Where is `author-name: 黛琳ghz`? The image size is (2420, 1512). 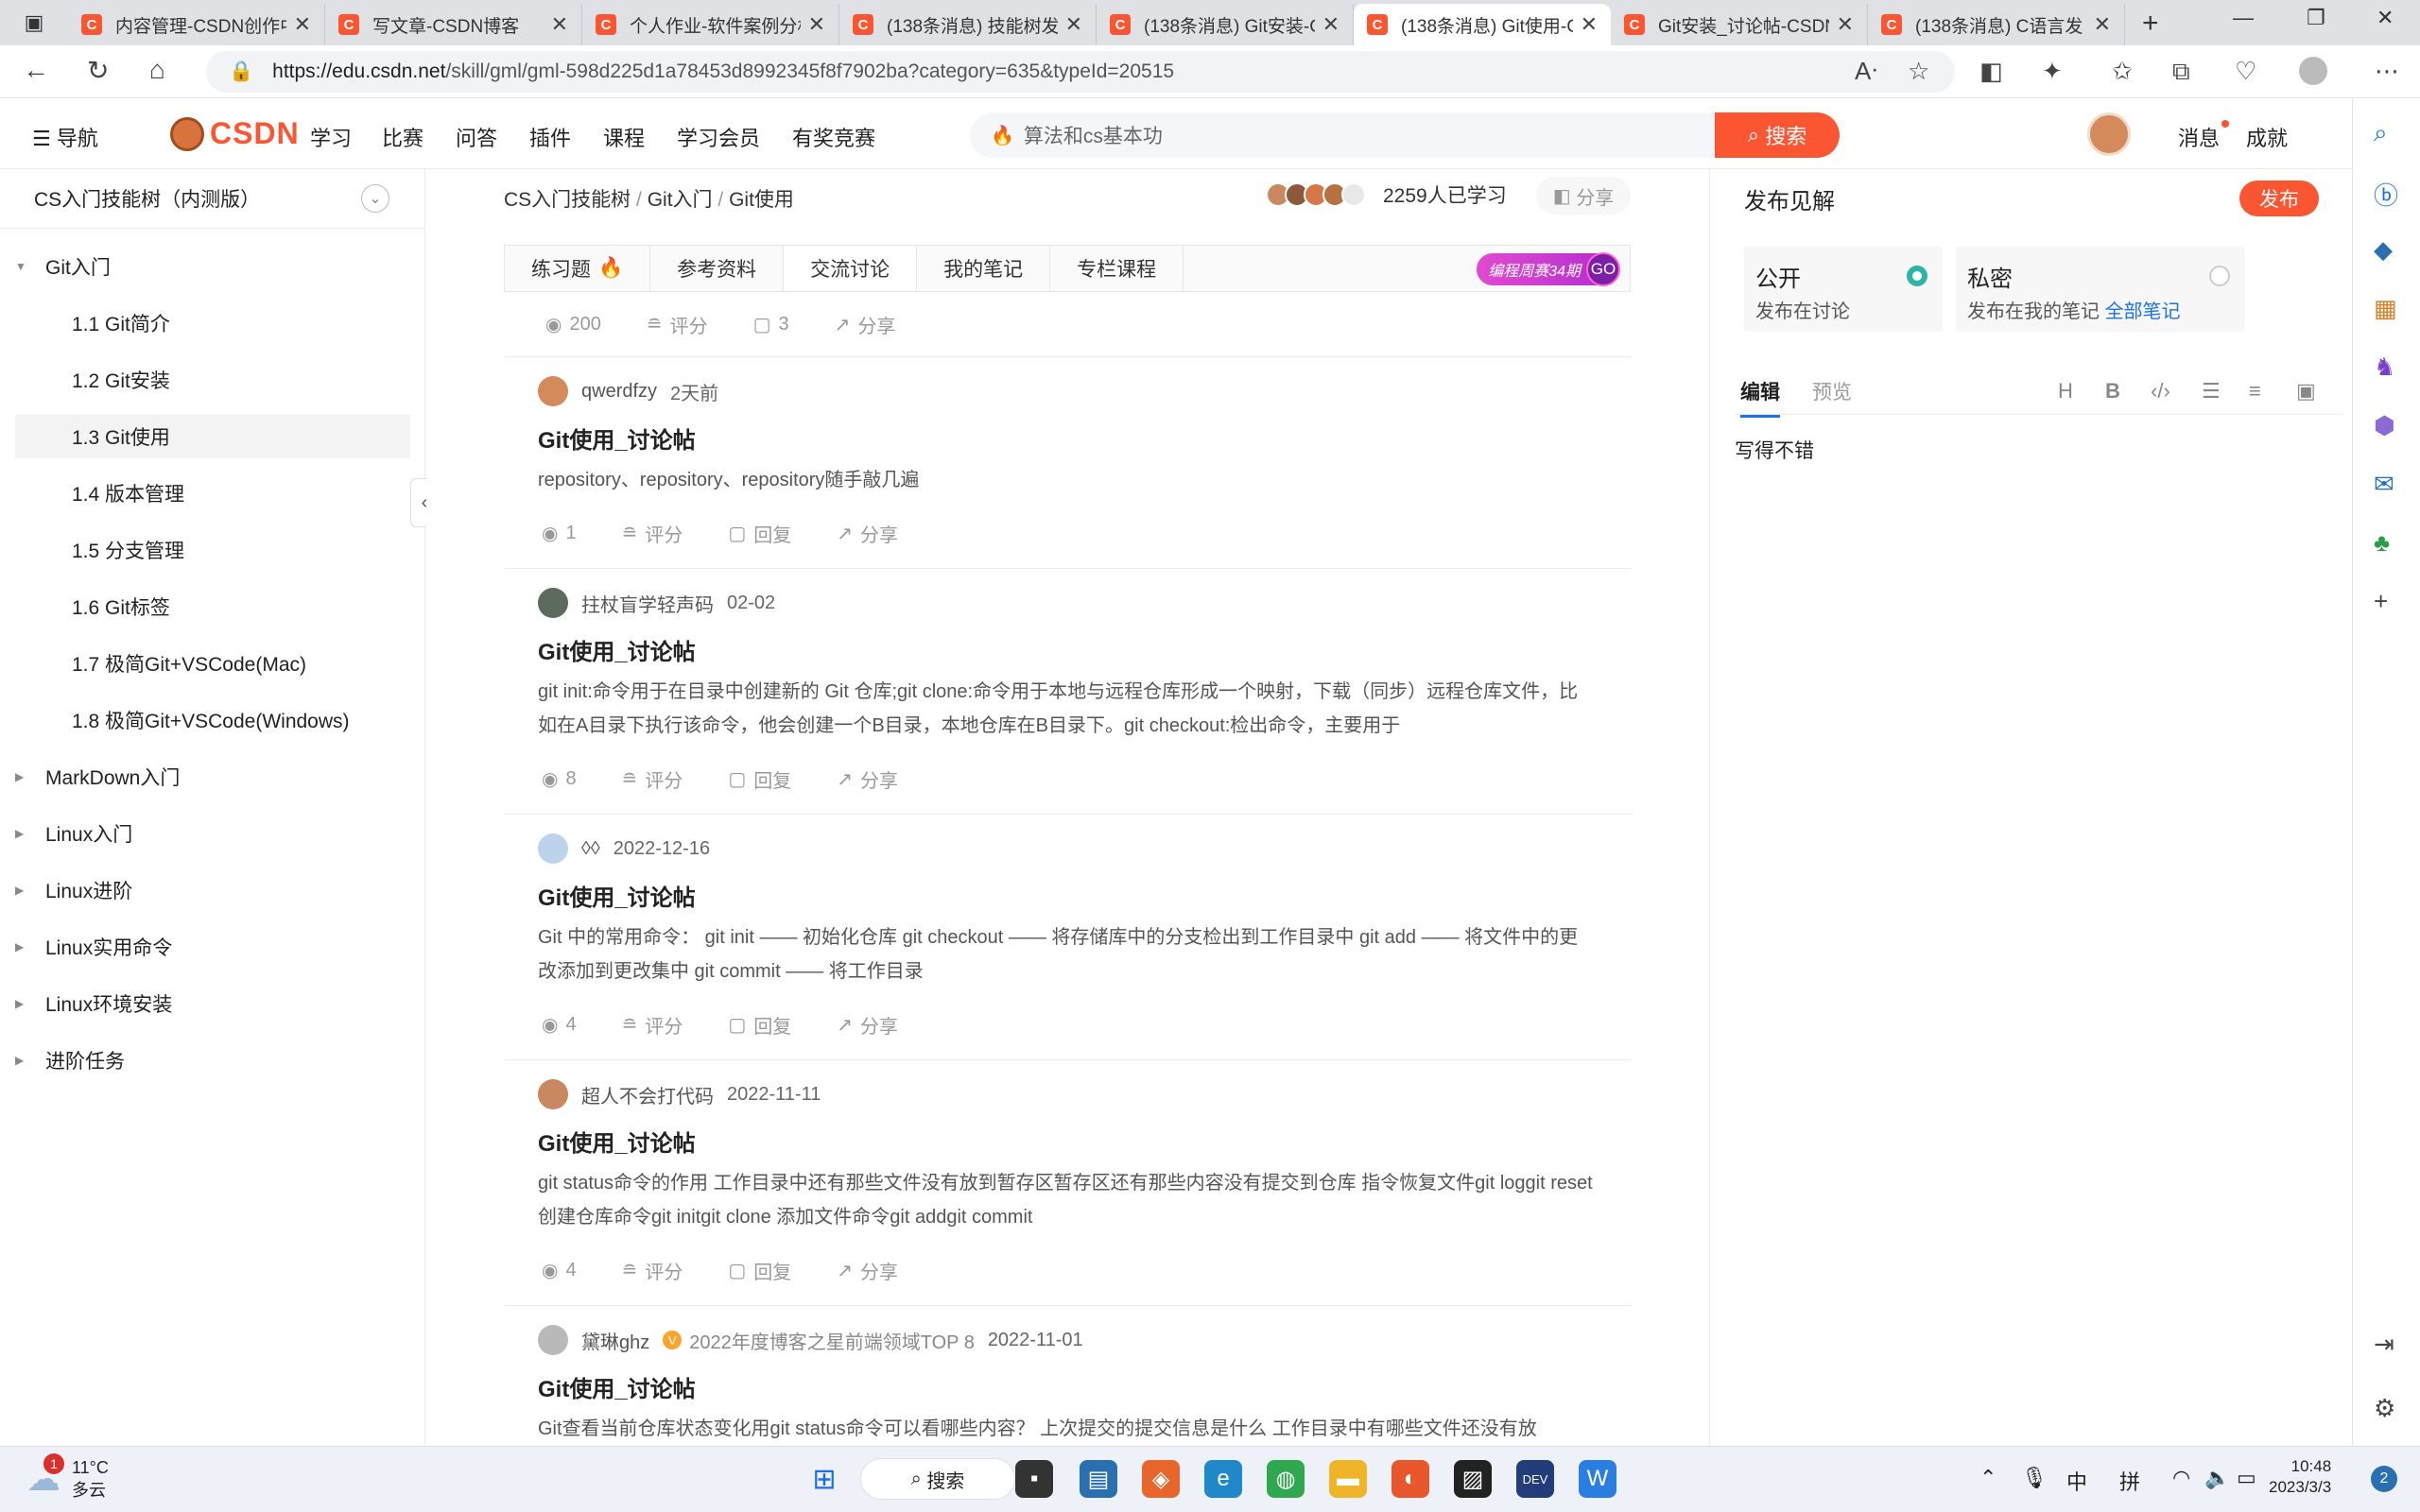 author-name: 黛琳ghz is located at coordinates (615, 1340).